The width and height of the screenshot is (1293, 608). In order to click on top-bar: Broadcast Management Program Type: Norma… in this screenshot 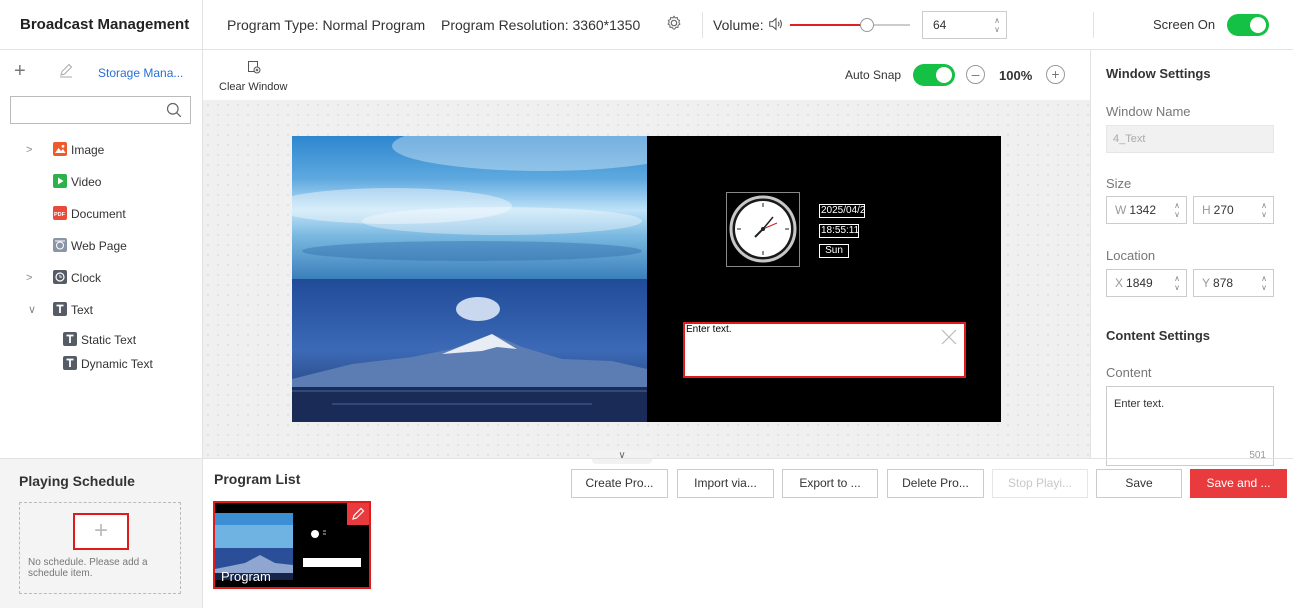, I will do `click(646, 25)`.